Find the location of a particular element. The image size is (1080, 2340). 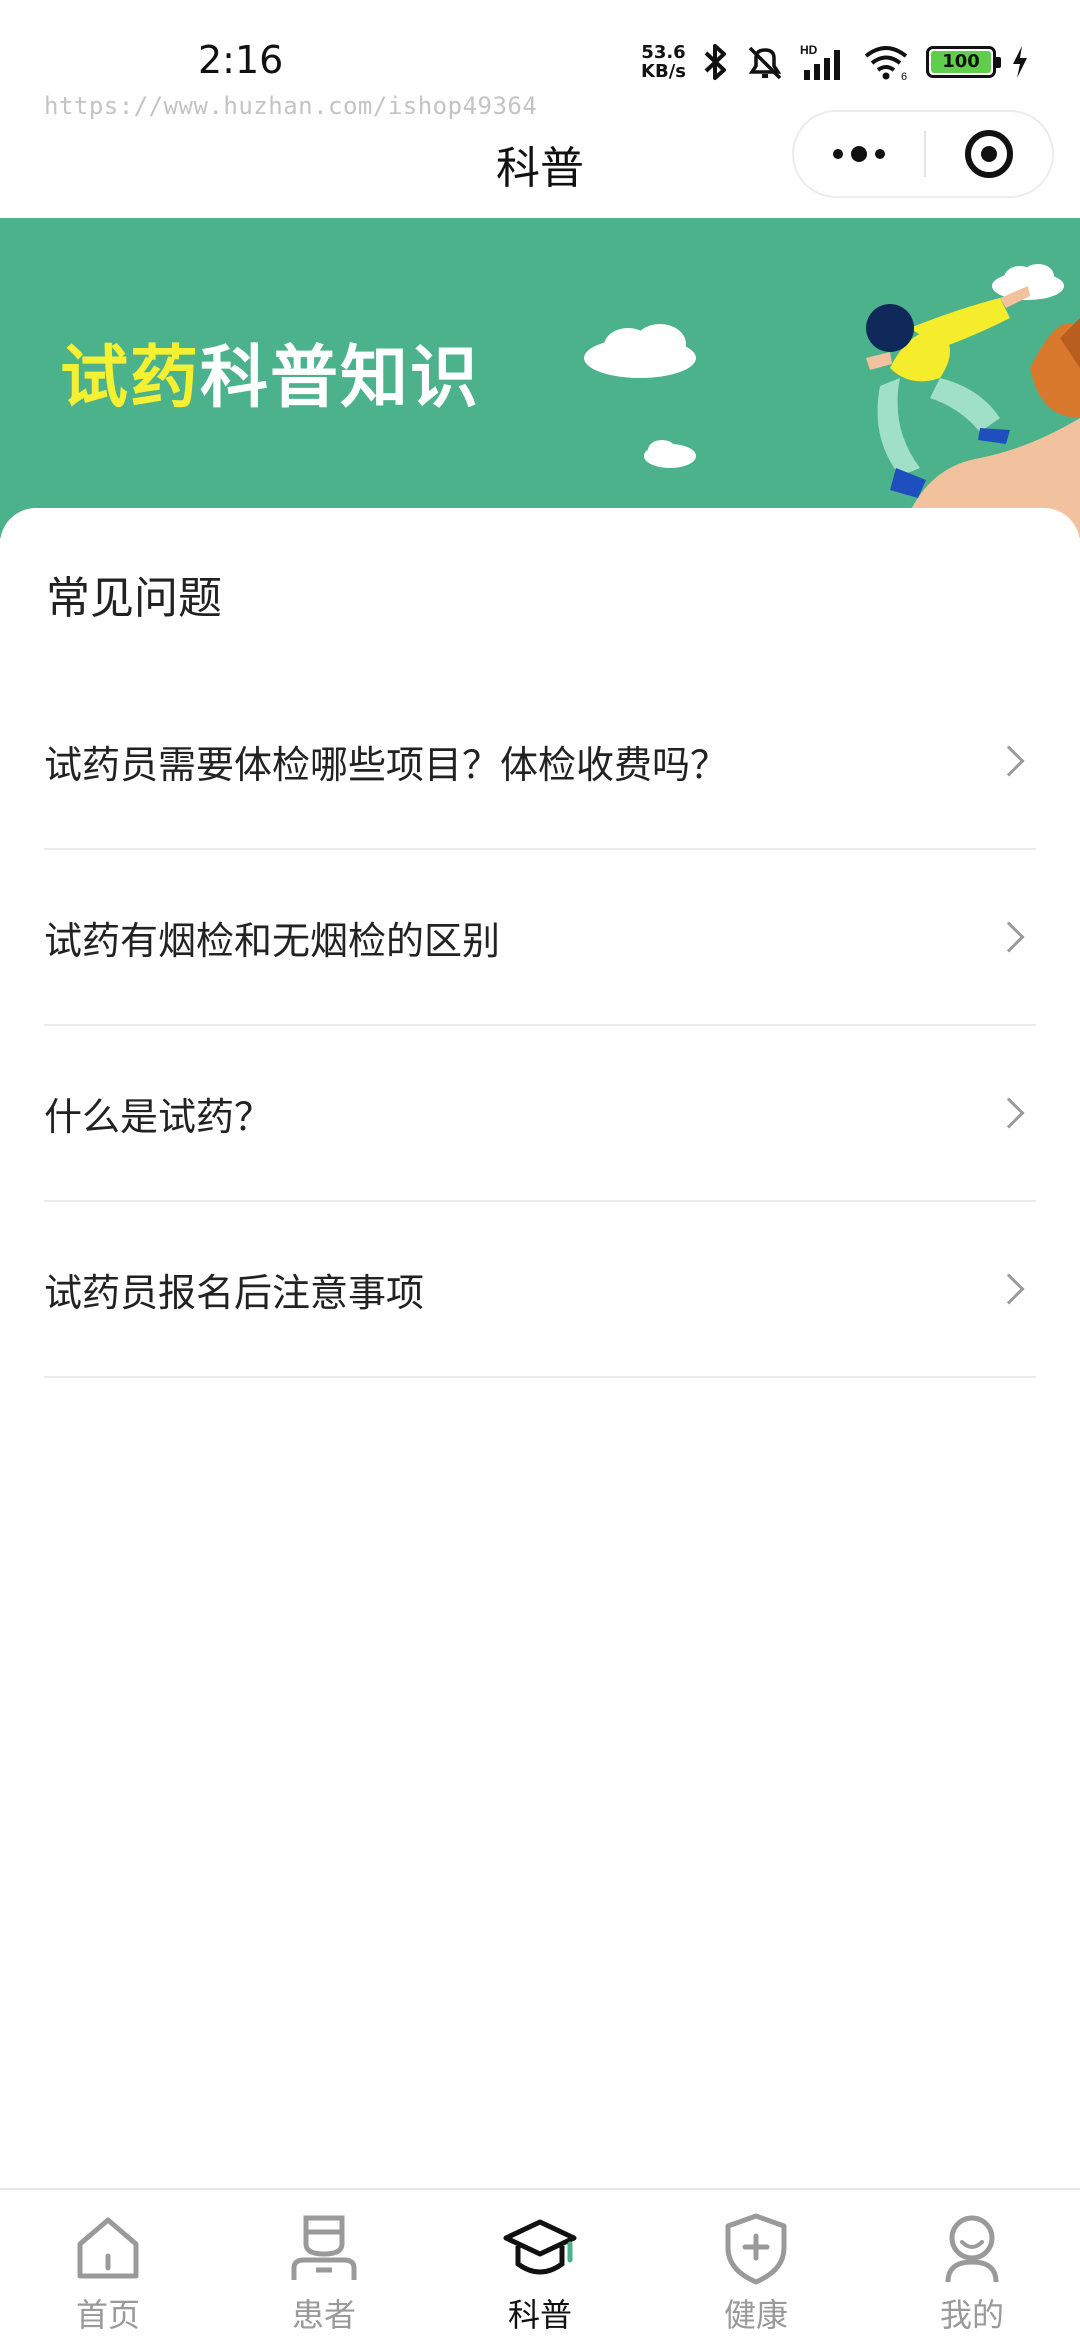

more-button is located at coordinates (859, 154).